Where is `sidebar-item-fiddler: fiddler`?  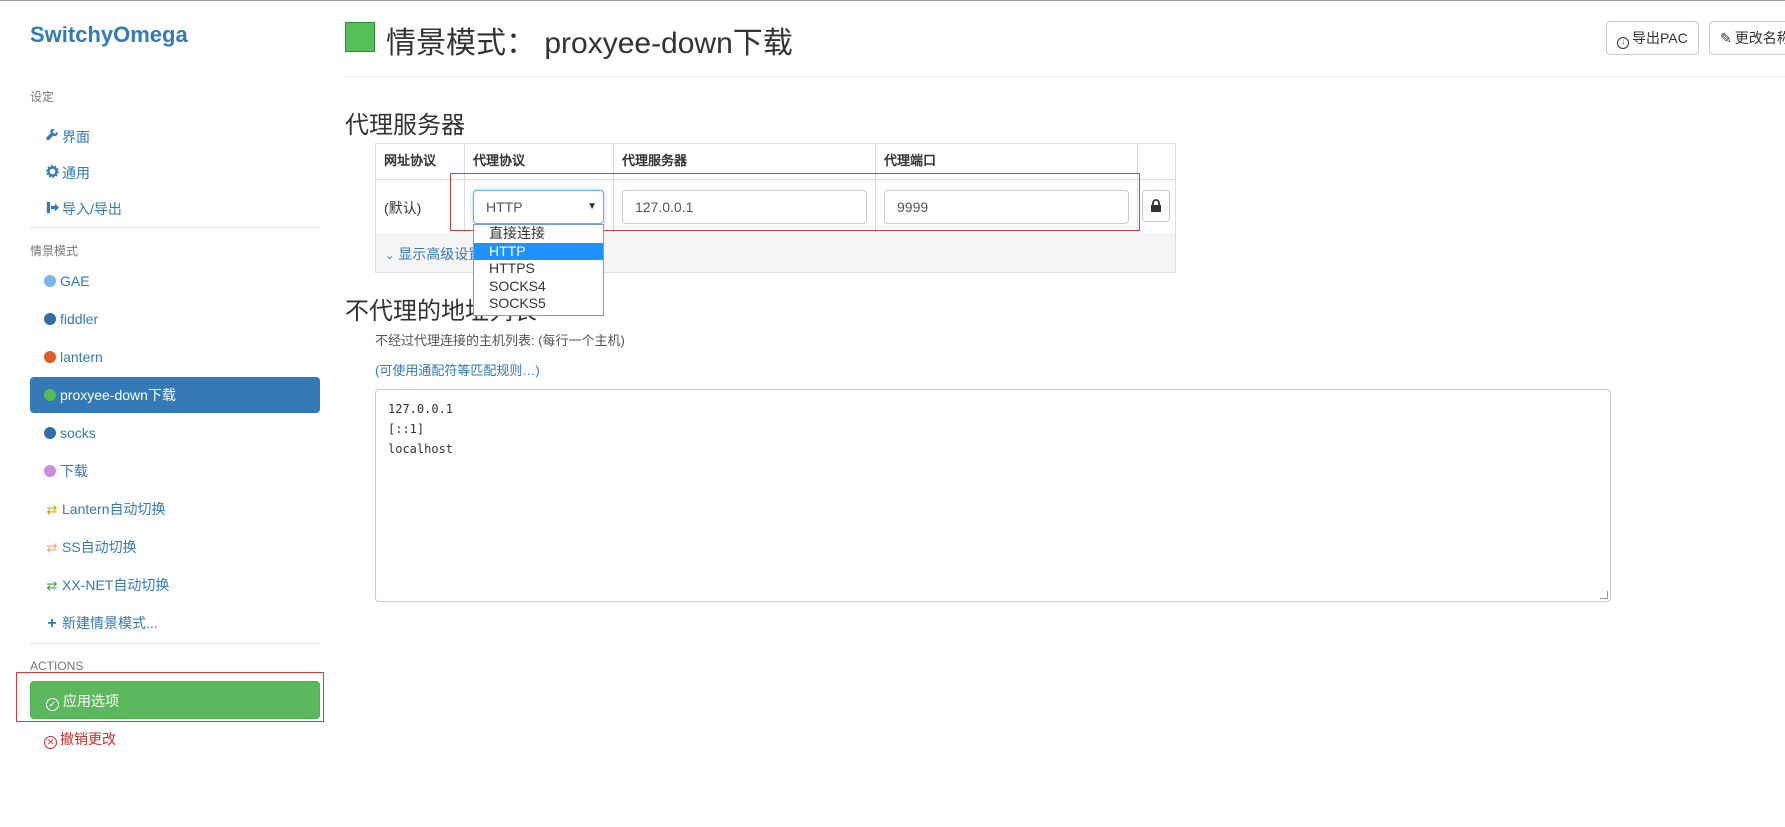 sidebar-item-fiddler: fiddler is located at coordinates (175, 319).